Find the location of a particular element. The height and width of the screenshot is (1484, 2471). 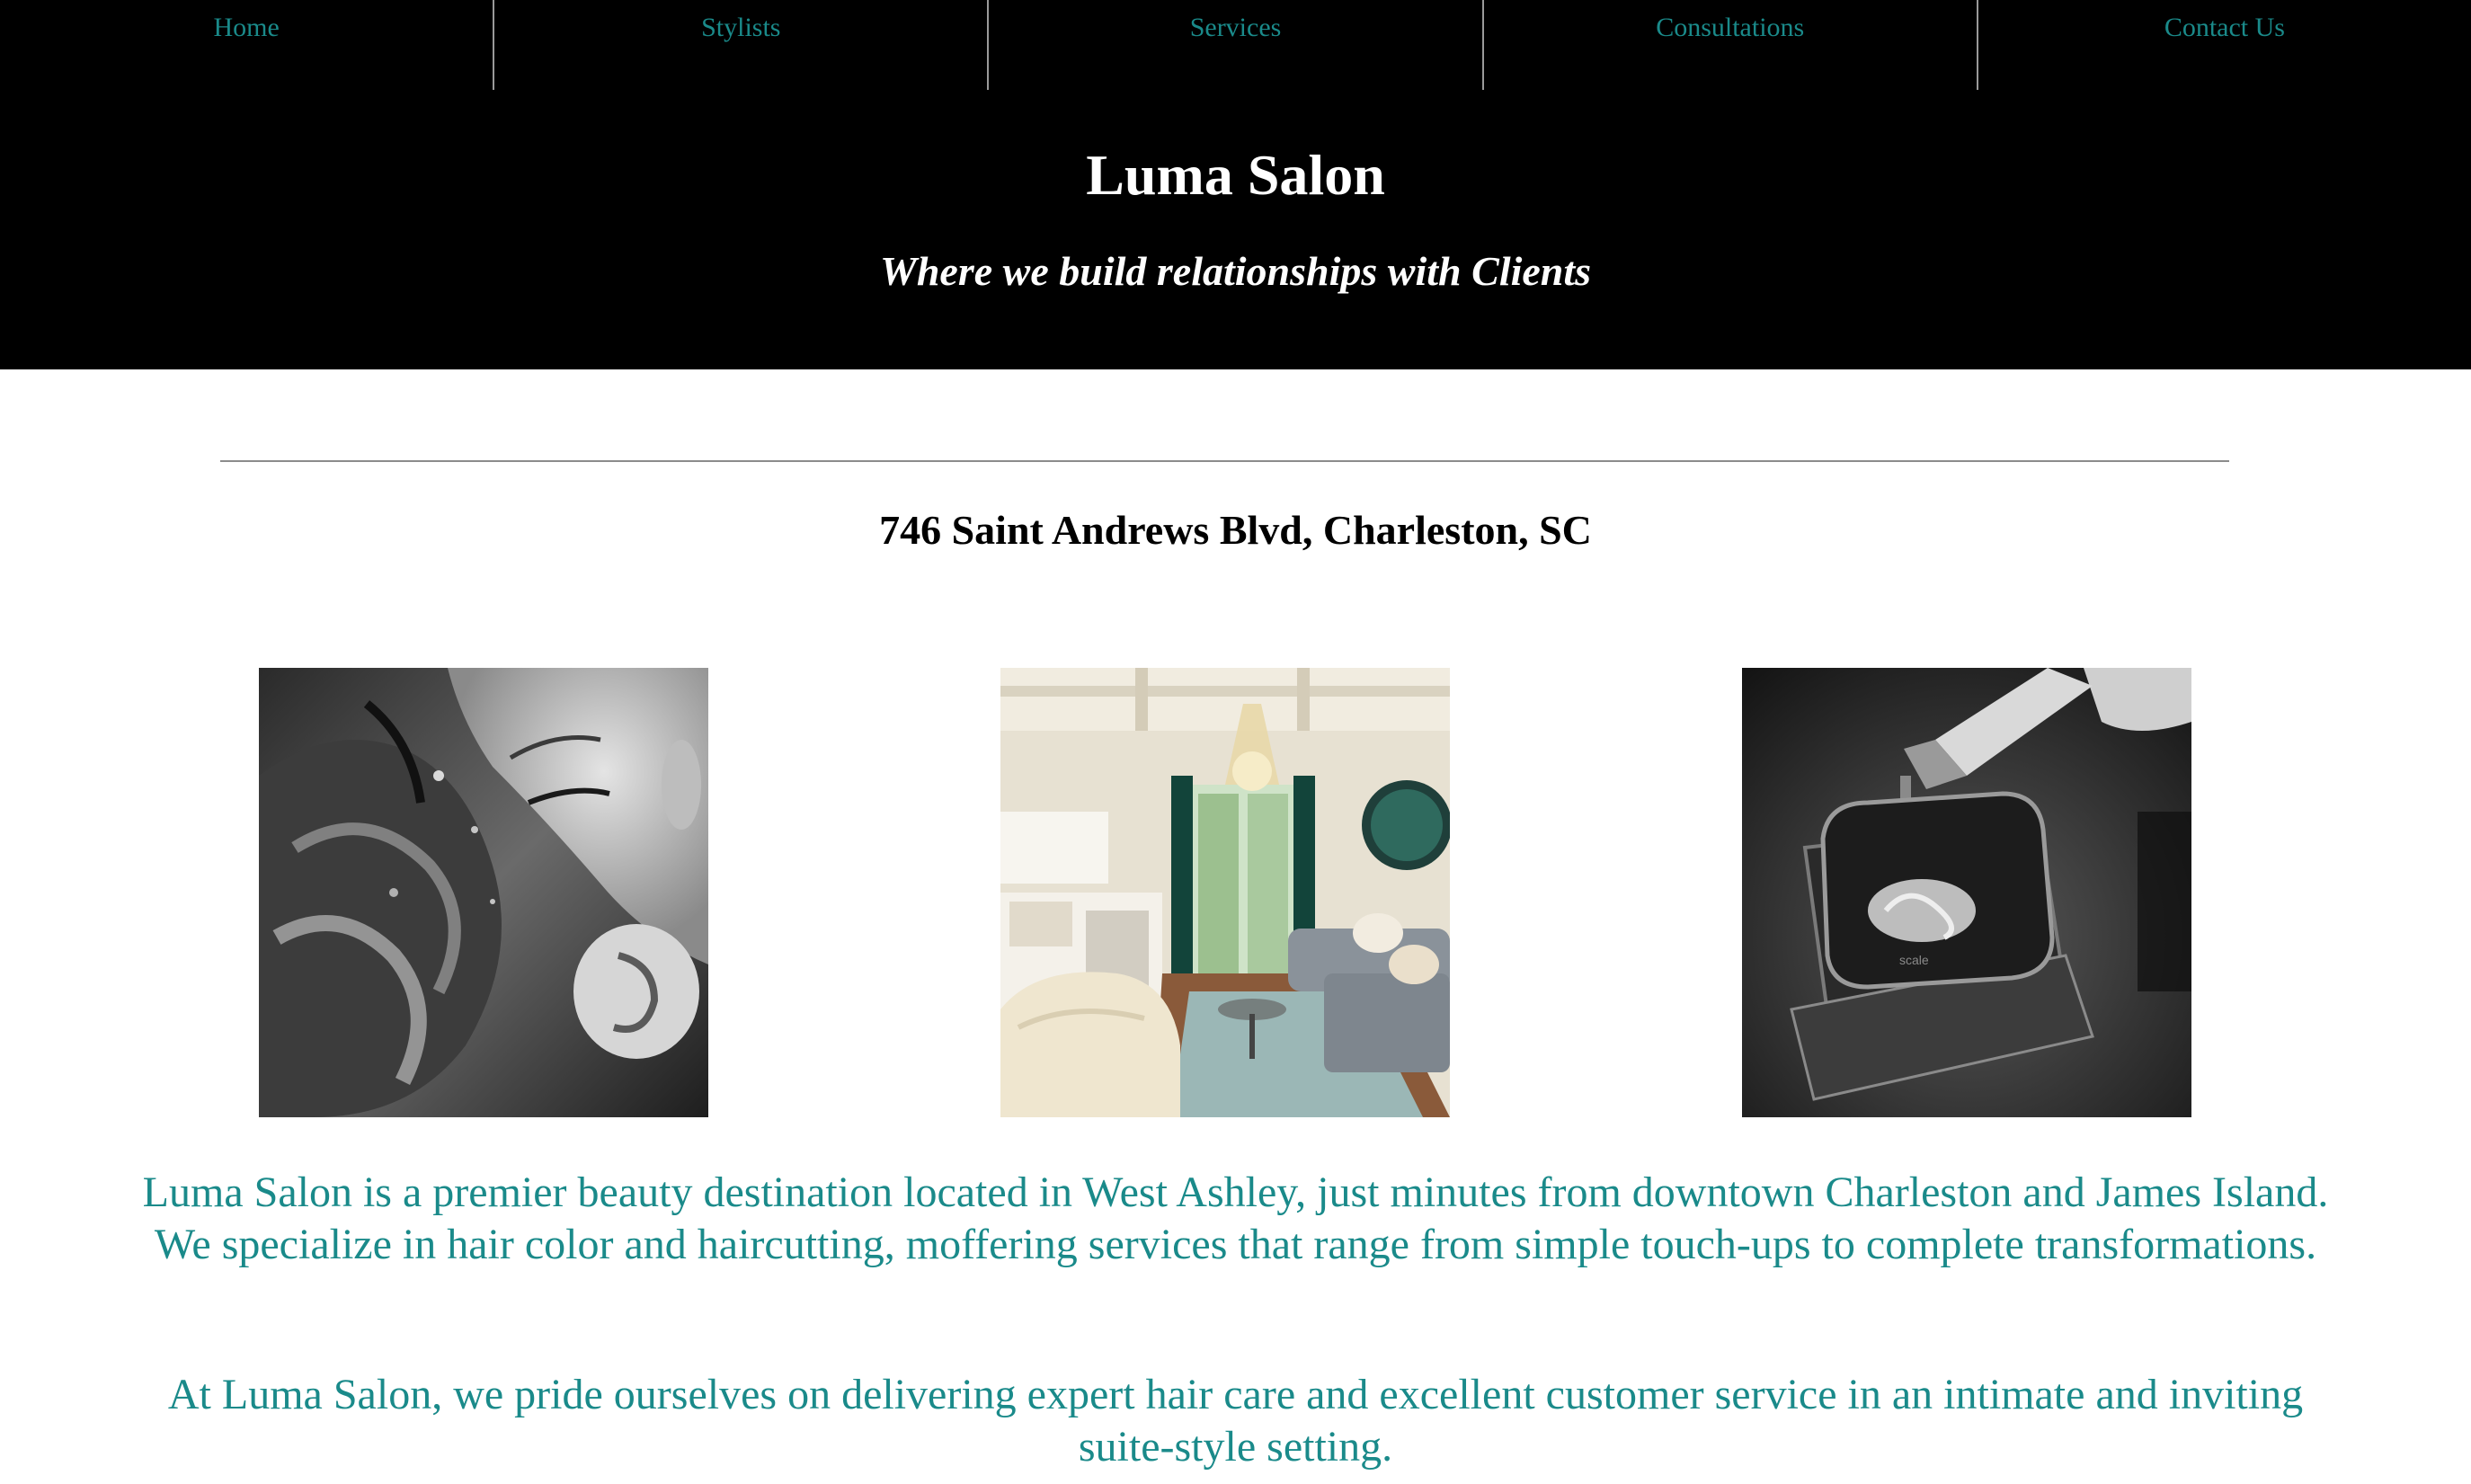

svg-text: scale is located at coordinates (1914, 960).